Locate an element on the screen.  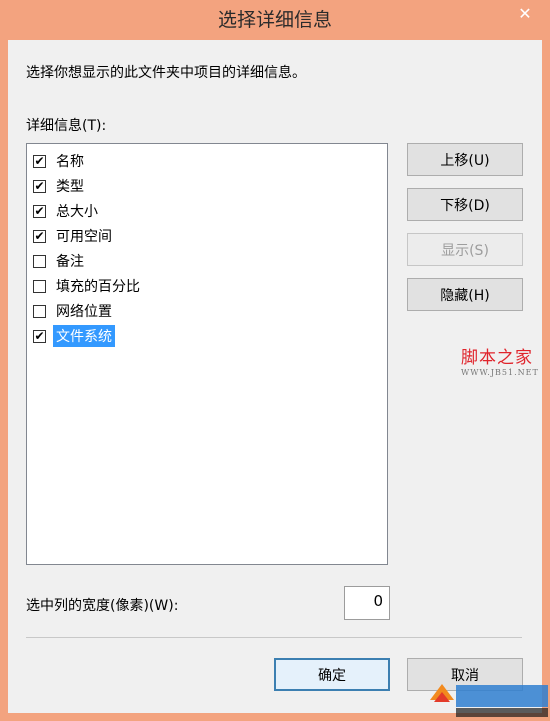
column-width-input: 0 is located at coordinates (367, 603).